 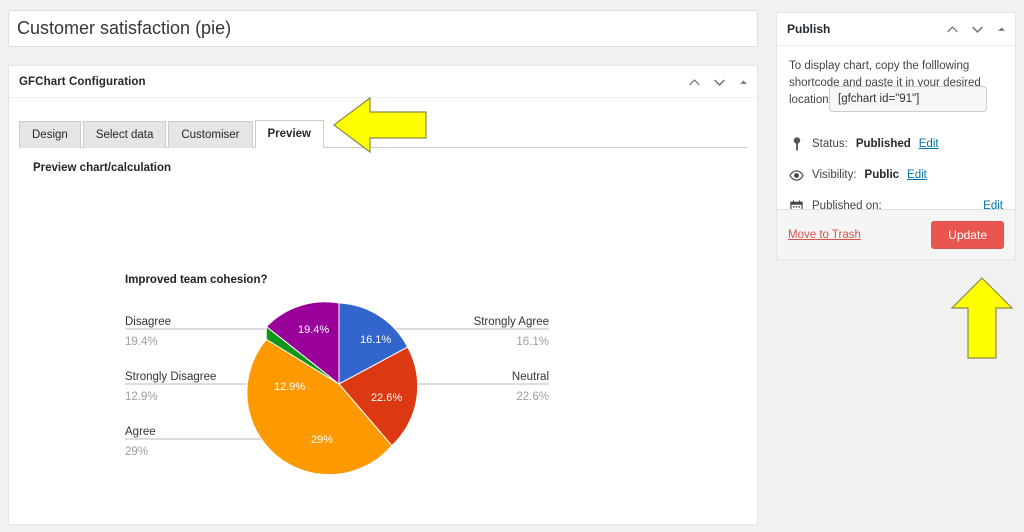 I want to click on legend-name-strongly-agree: Strongly Agree, so click(x=511, y=322).